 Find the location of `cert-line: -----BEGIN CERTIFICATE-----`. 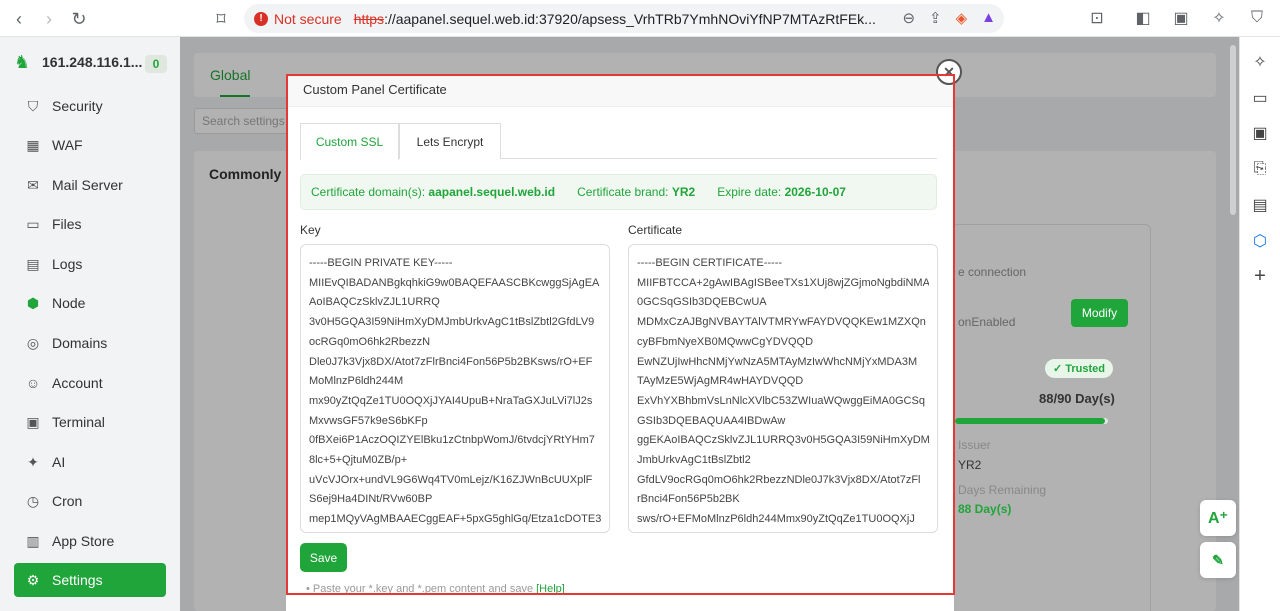

cert-line: -----BEGIN CERTIFICATE----- is located at coordinates (710, 263).